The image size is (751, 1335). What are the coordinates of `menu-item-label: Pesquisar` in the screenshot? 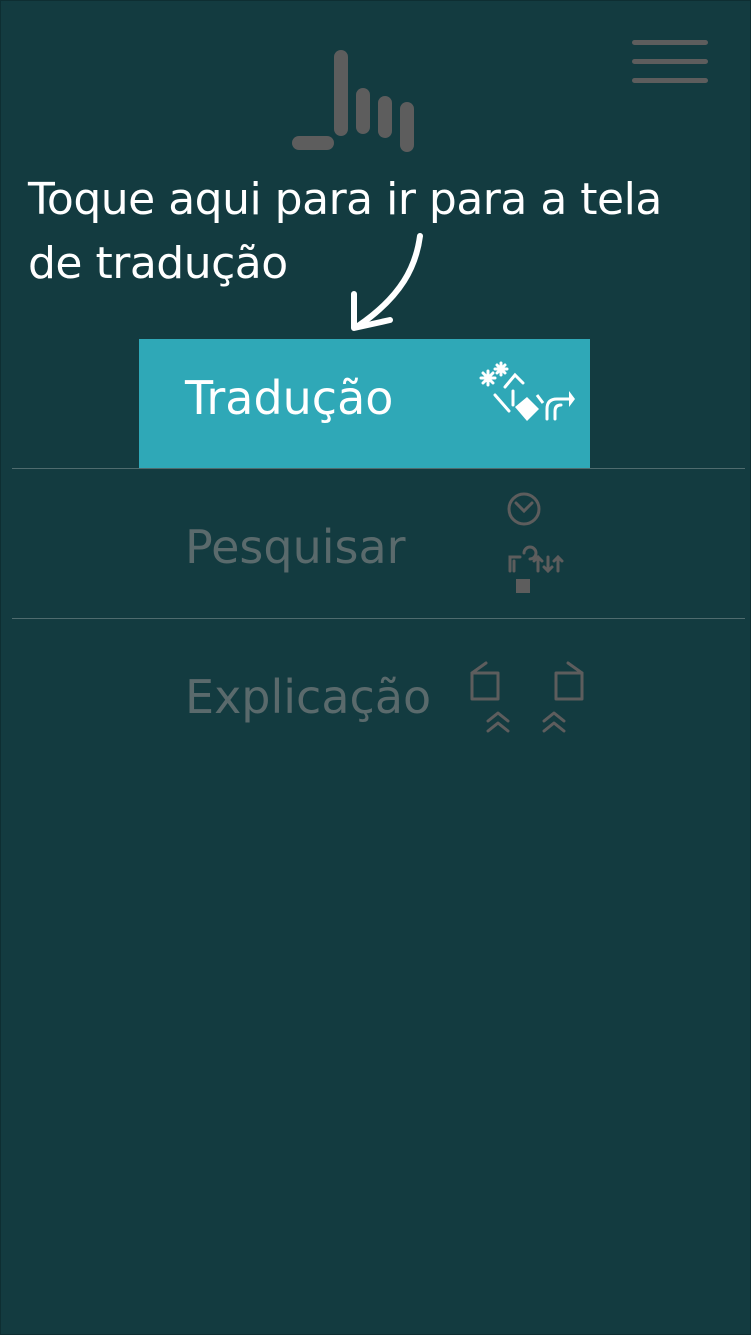 It's located at (295, 547).